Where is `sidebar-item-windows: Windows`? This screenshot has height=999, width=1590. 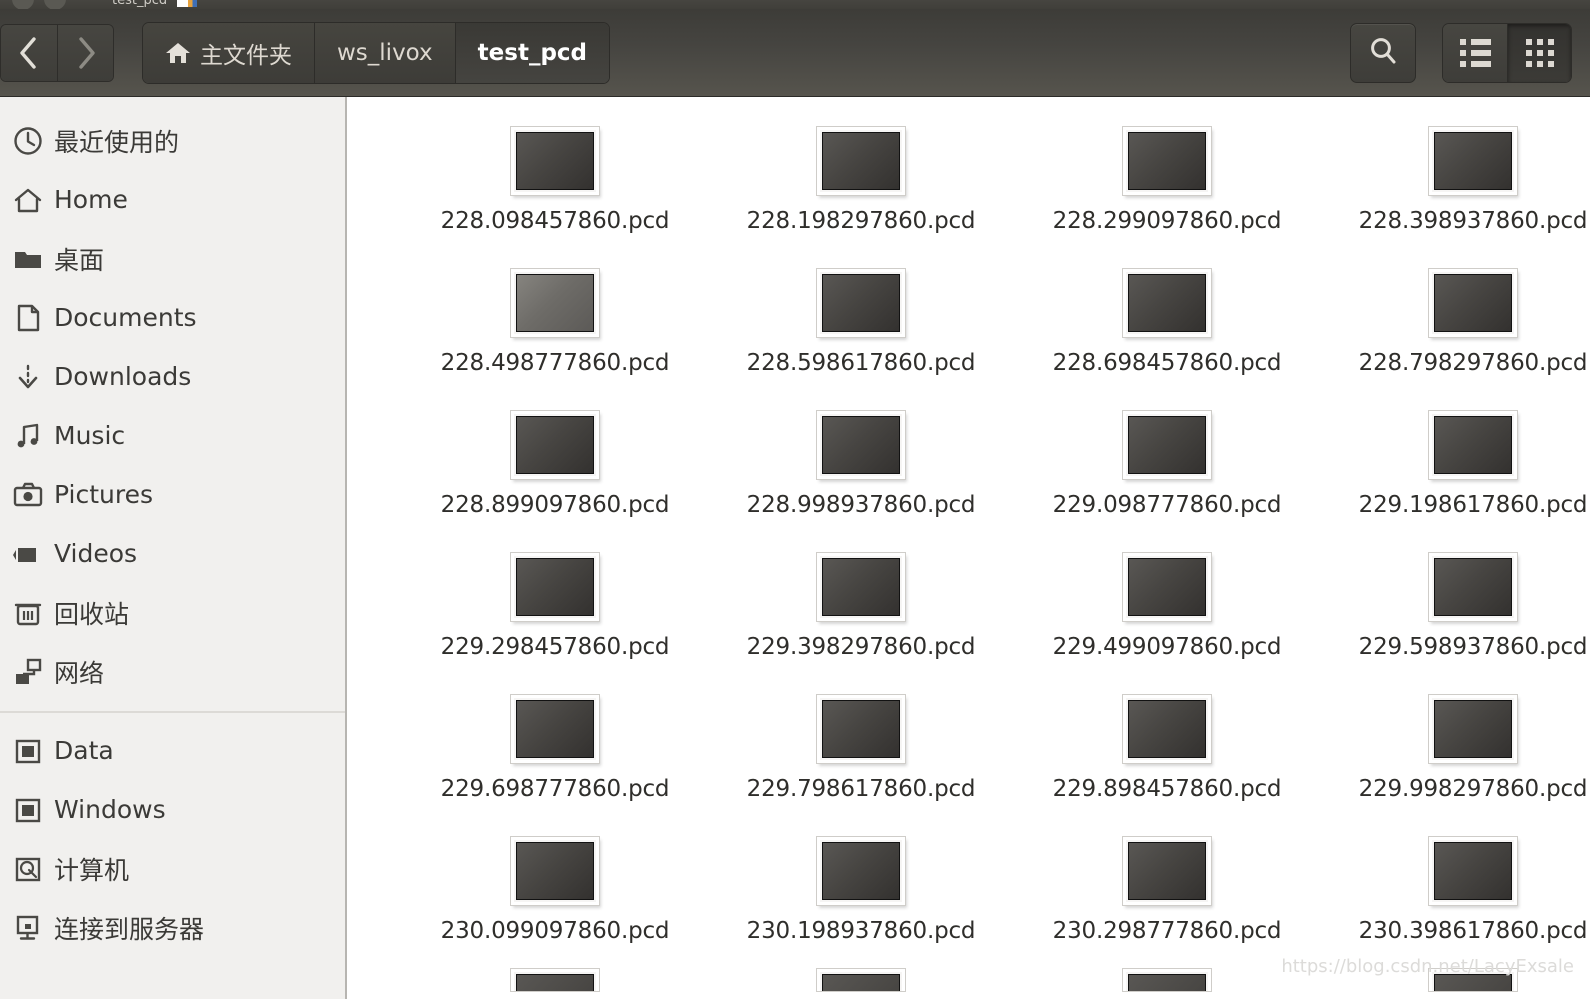 sidebar-item-windows: Windows is located at coordinates (172, 809).